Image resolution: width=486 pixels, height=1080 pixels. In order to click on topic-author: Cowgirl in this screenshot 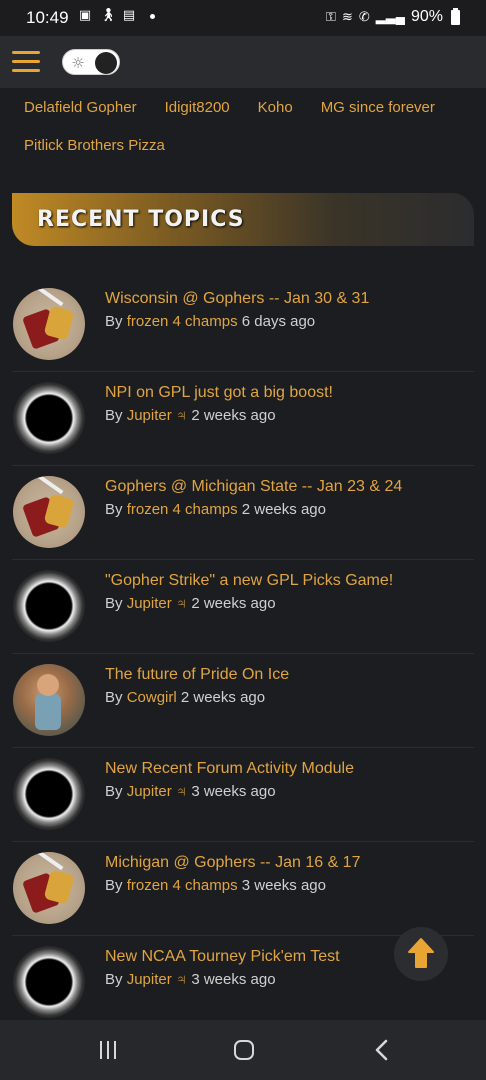, I will do `click(152, 697)`.